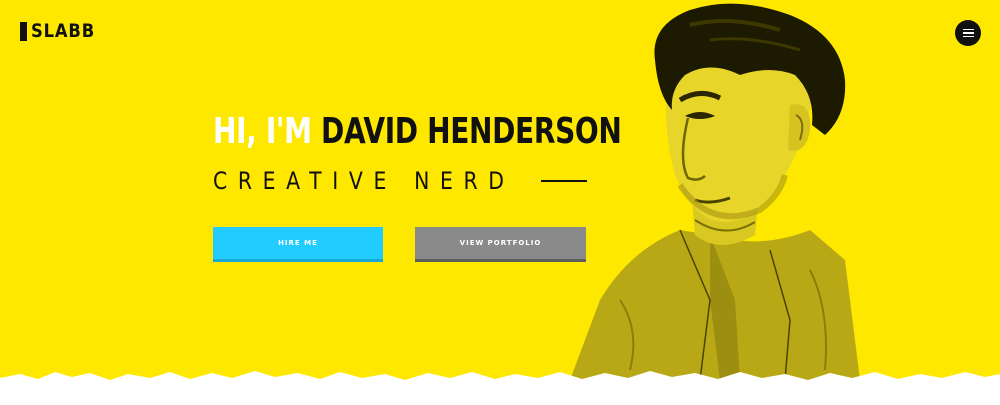  I want to click on headline-greeting: HI, I'M, so click(262, 131).